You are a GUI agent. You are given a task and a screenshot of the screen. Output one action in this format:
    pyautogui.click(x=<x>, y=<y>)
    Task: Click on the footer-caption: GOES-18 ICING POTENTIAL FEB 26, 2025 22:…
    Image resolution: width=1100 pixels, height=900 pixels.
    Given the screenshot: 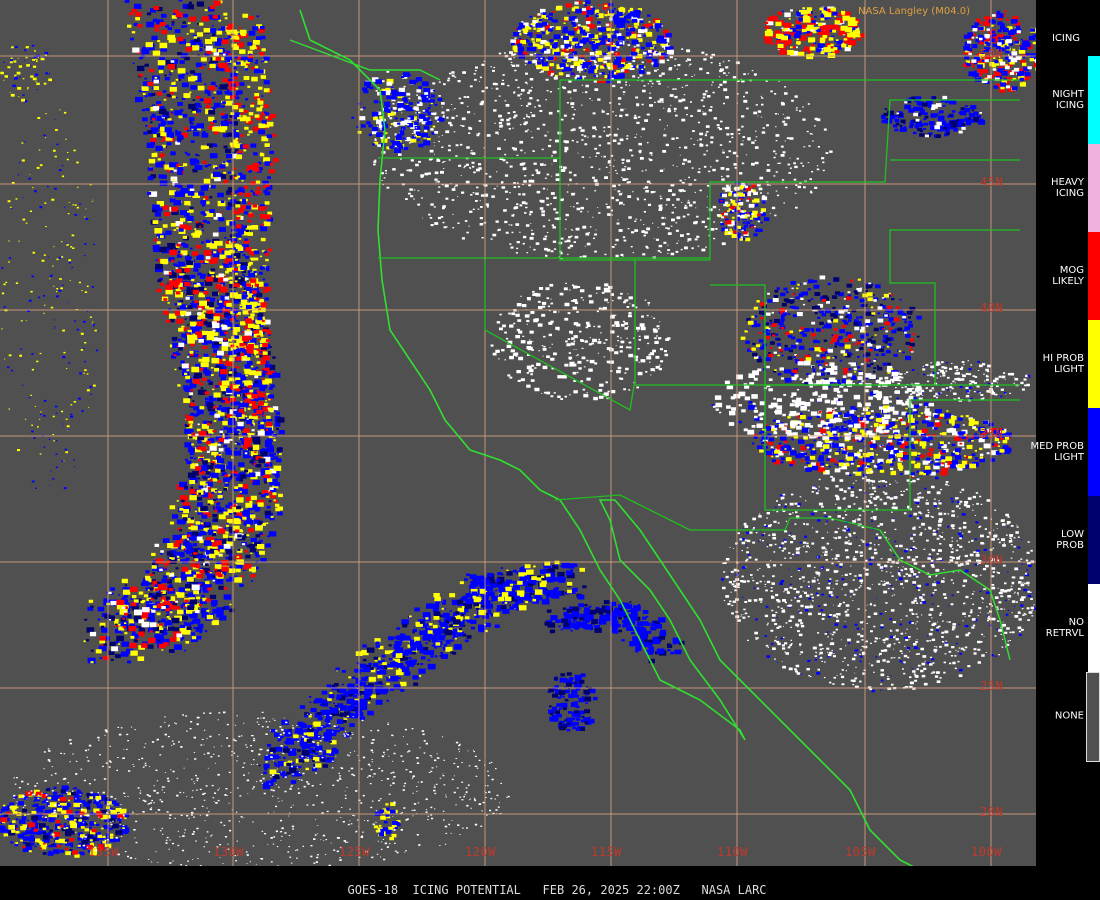 What is the action you would take?
    pyautogui.click(x=557, y=890)
    